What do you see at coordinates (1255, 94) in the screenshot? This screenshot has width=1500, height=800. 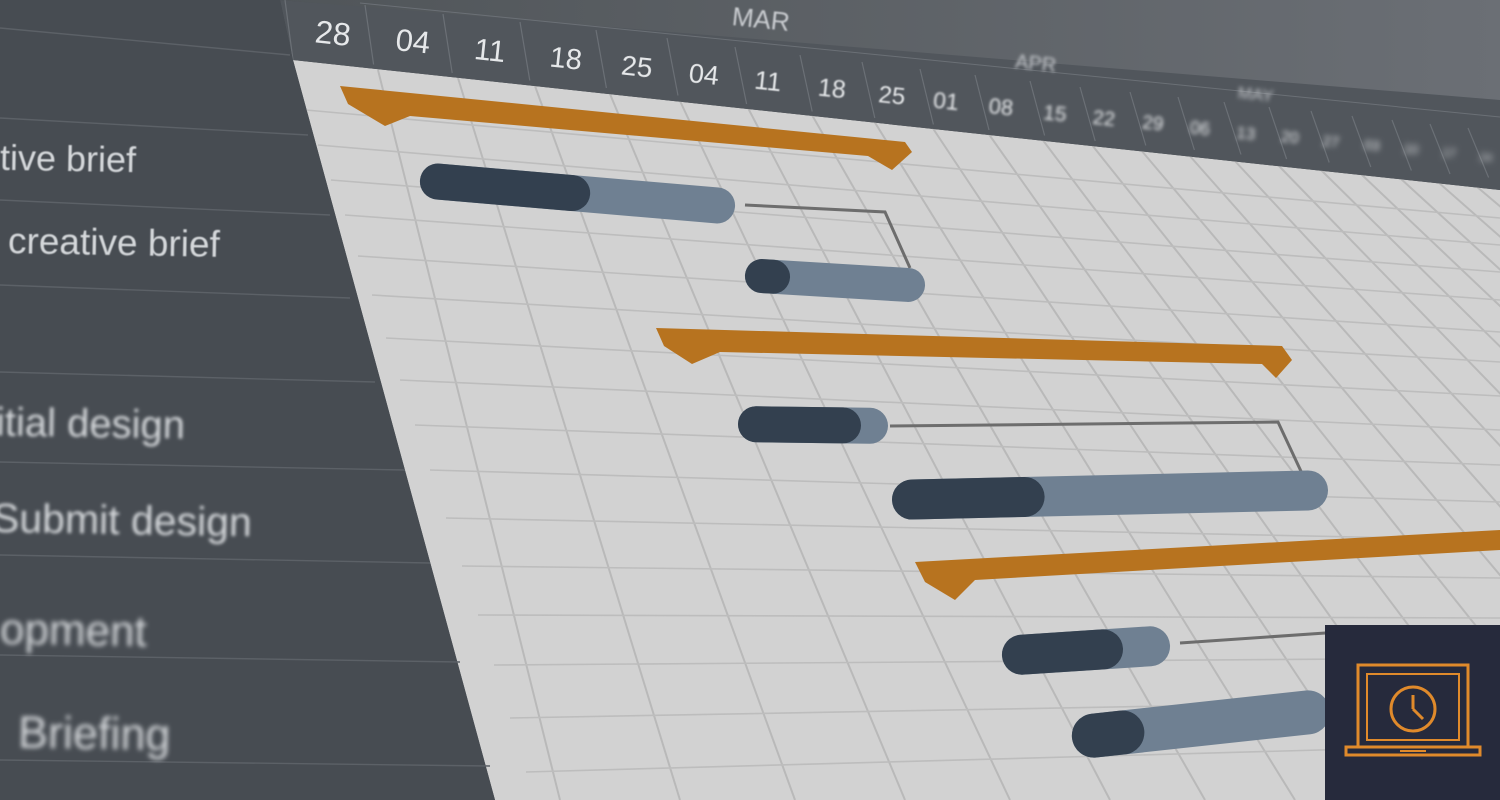 I see `timeline-month: MAY` at bounding box center [1255, 94].